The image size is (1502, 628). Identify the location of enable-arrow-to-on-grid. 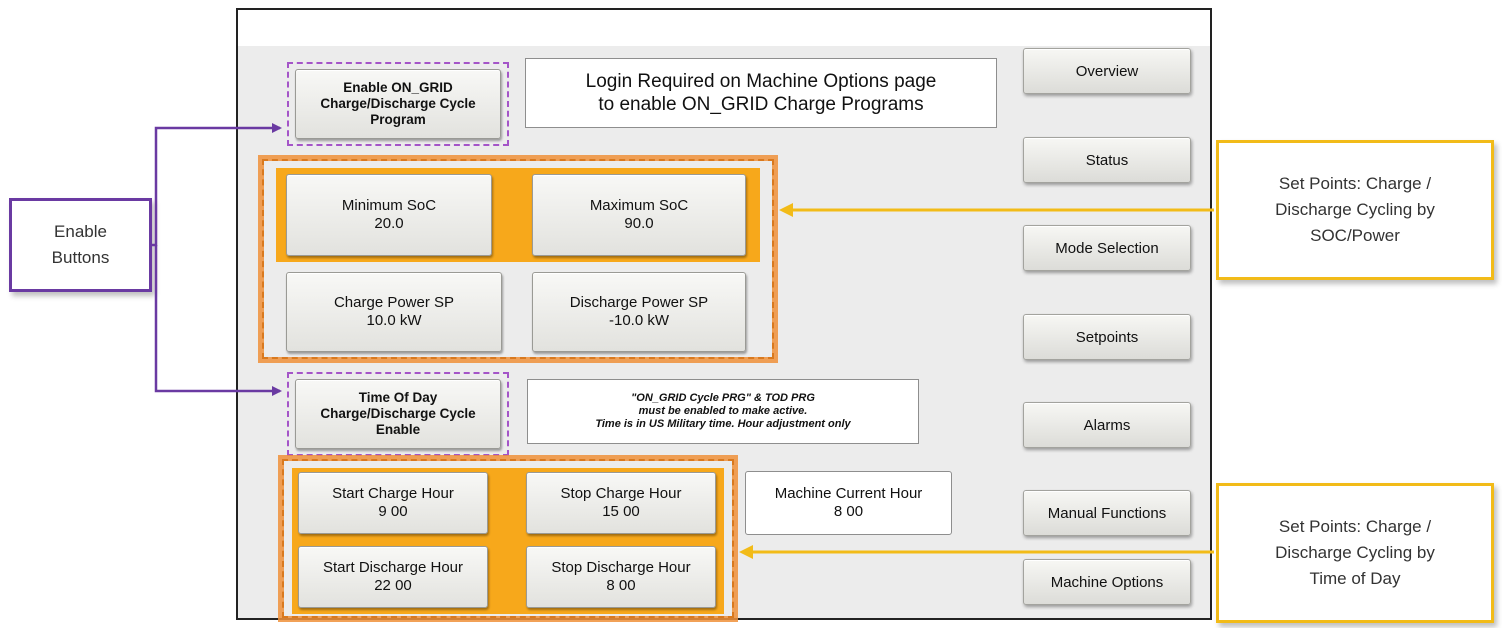
(217, 185).